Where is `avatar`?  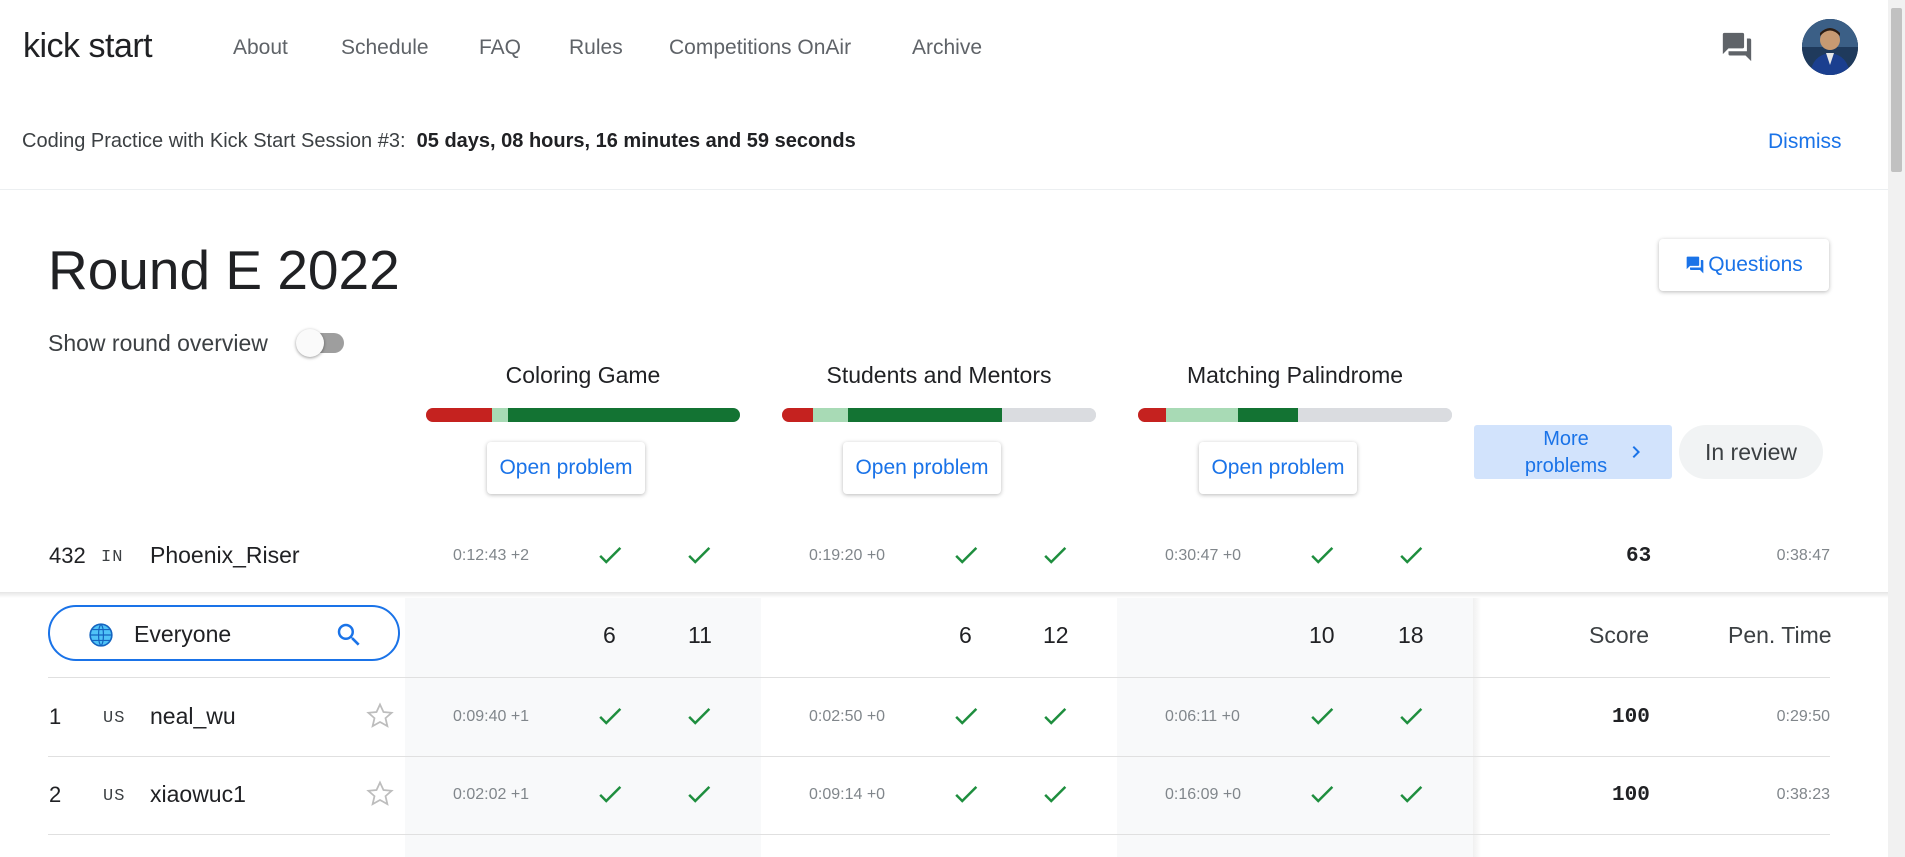 avatar is located at coordinates (1830, 47).